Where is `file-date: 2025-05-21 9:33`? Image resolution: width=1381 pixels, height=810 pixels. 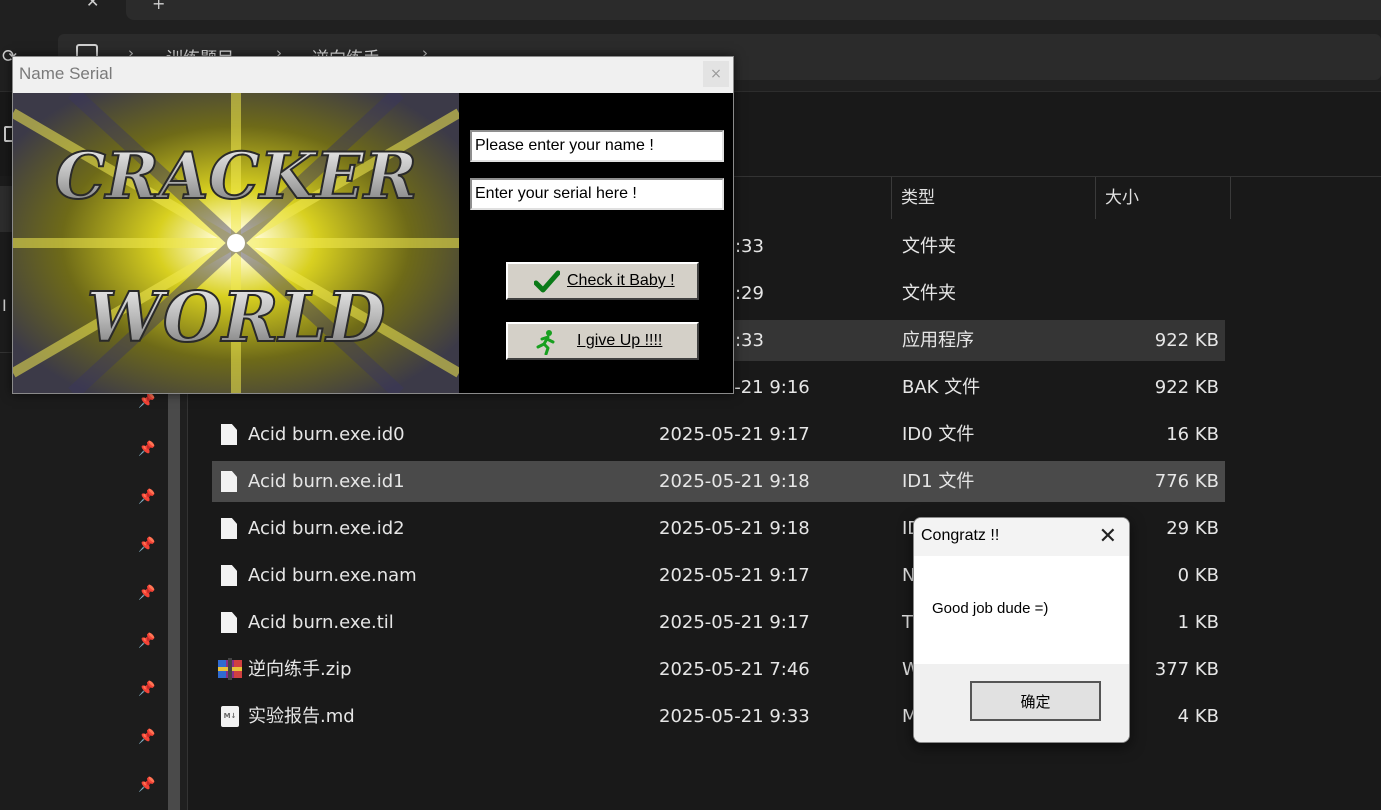
file-date: 2025-05-21 9:33 is located at coordinates (734, 716).